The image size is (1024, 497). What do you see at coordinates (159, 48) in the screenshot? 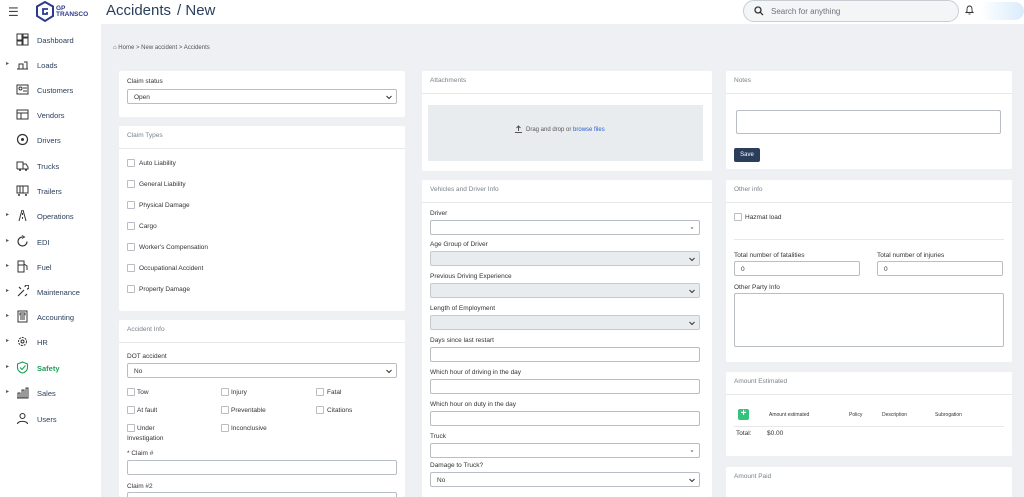
I see `breadcrumb-new-accident: New accident` at bounding box center [159, 48].